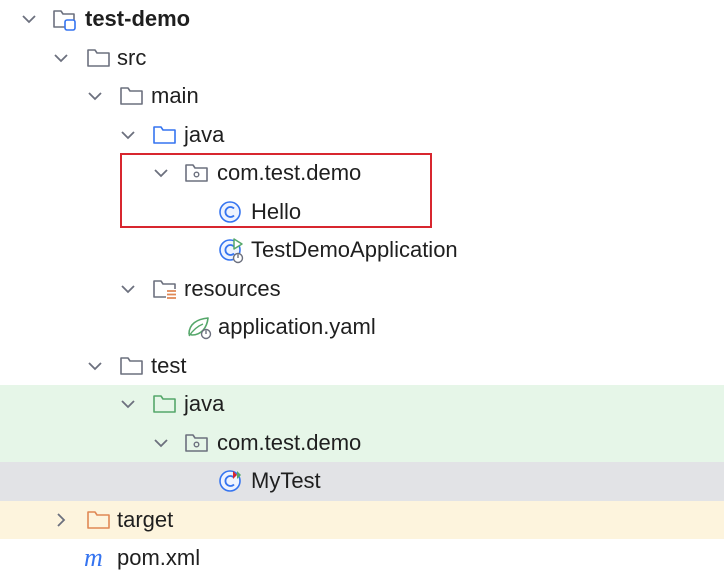 The height and width of the screenshot is (582, 724). Describe the element at coordinates (231, 250) in the screenshot. I see `spring-boot-class-icon` at that location.